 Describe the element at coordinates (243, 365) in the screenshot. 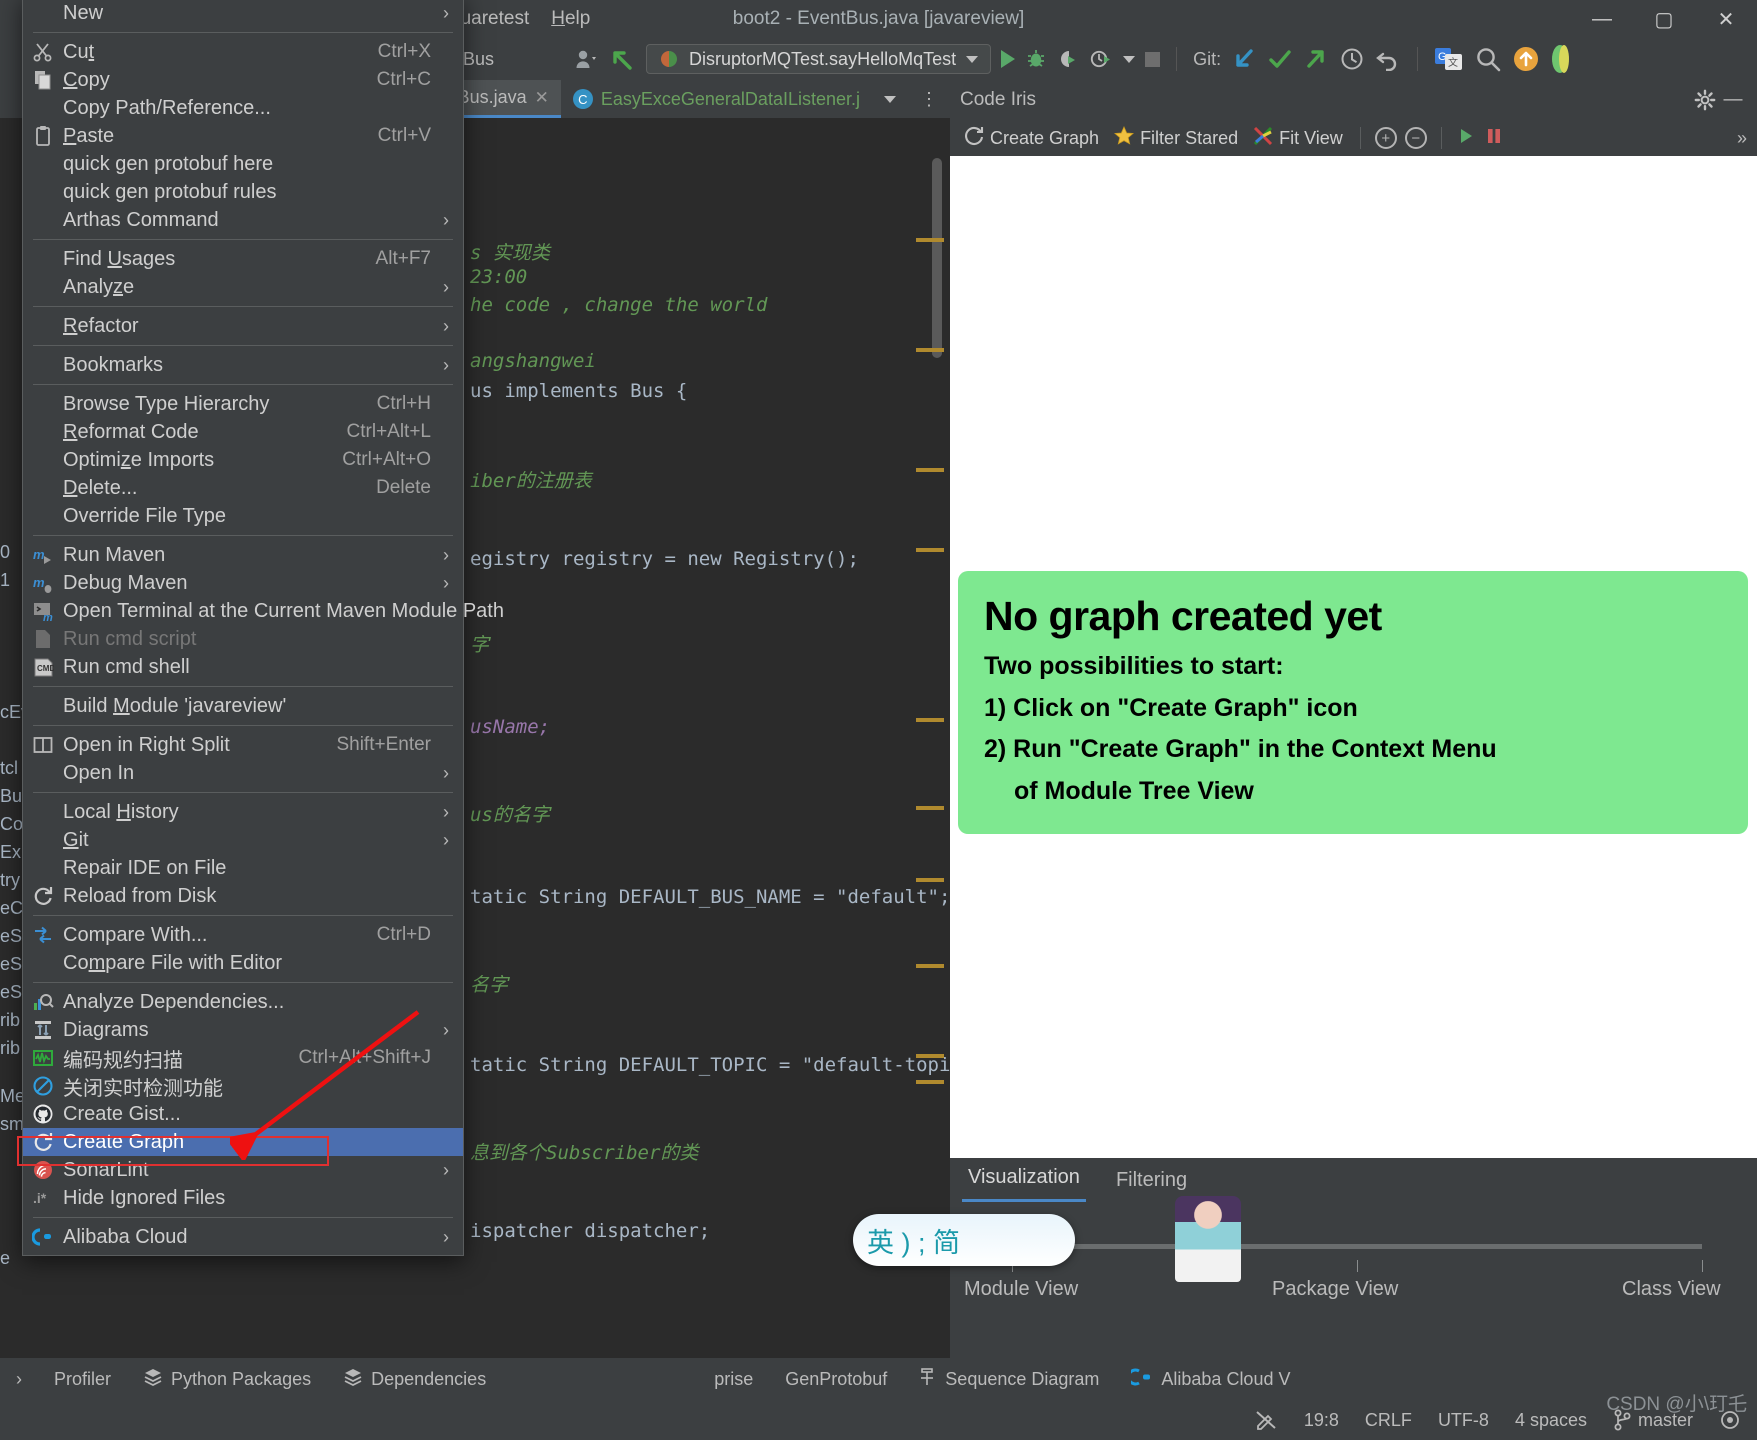

I see `menu-item-bookmarks: Bookmarks ›` at that location.